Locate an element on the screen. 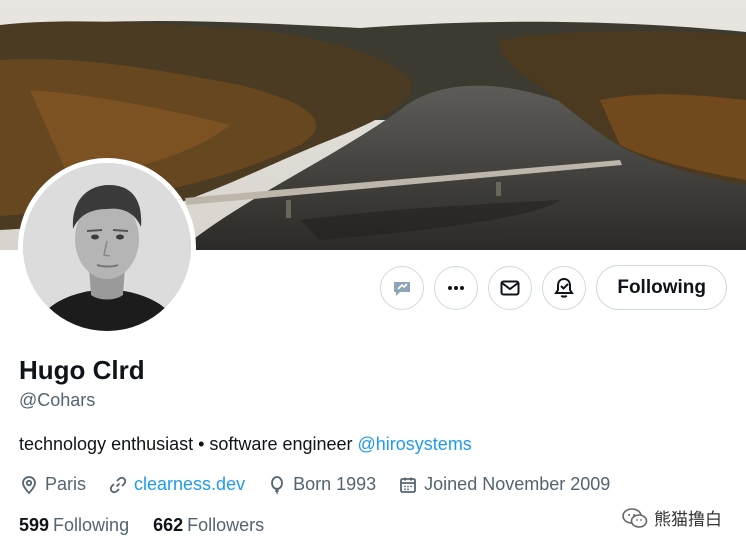 This screenshot has width=746, height=547. location-item: Paris is located at coordinates (52, 484).